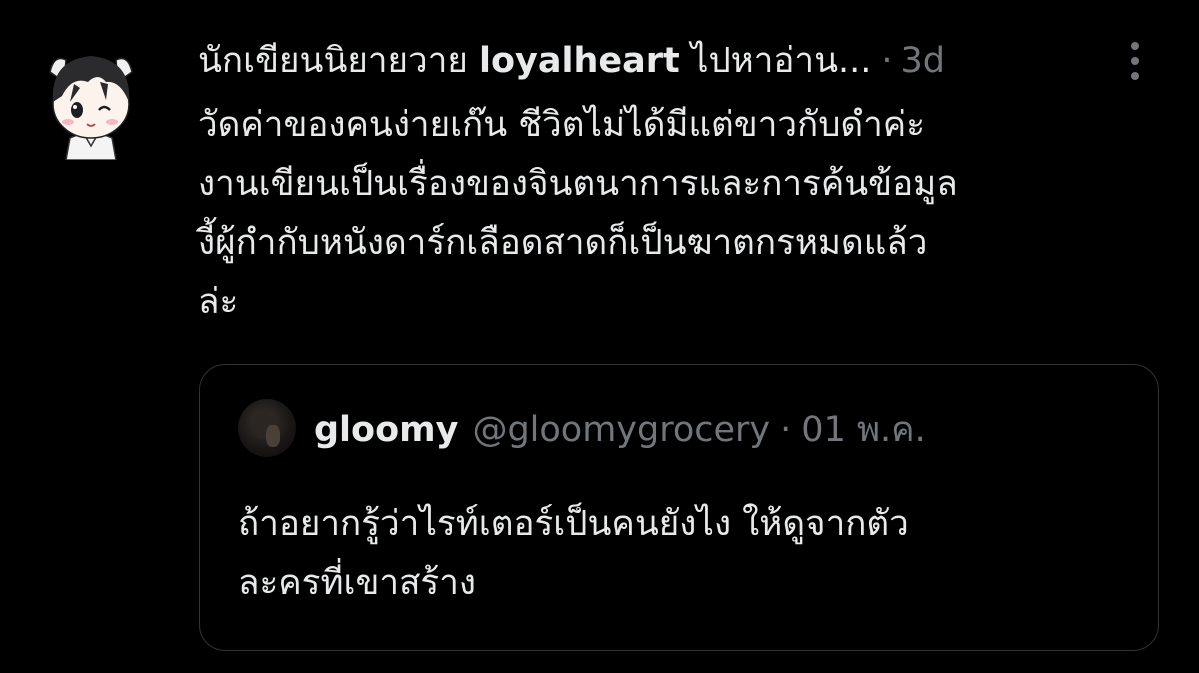 This screenshot has height=673, width=1199. What do you see at coordinates (386, 430) in the screenshot?
I see `quoted-author-name: gloomy` at bounding box center [386, 430].